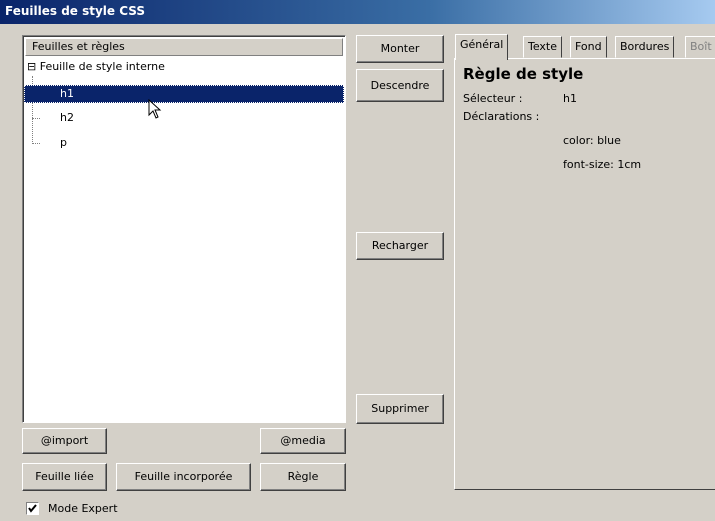 Image resolution: width=715 pixels, height=521 pixels. I want to click on window-title: Feuilles de style CSS, so click(357, 12).